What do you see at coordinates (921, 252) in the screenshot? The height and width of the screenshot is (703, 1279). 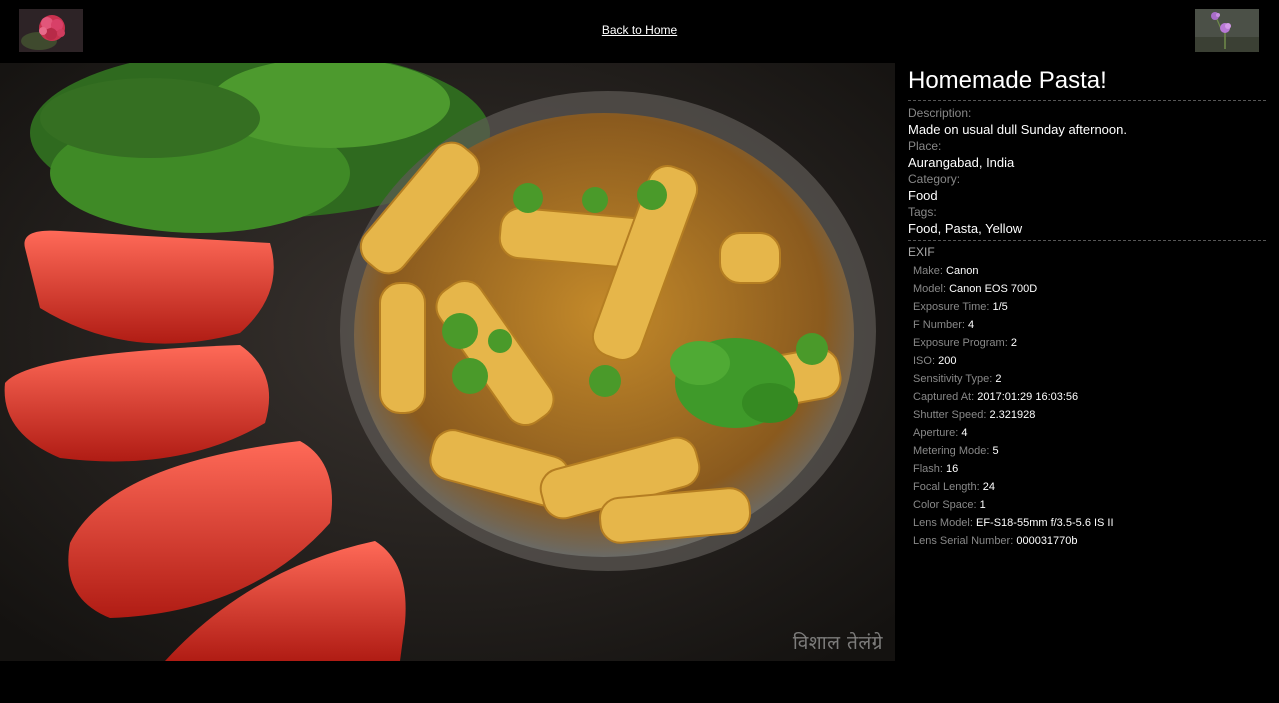 I see `exif-heading: EXIF` at bounding box center [921, 252].